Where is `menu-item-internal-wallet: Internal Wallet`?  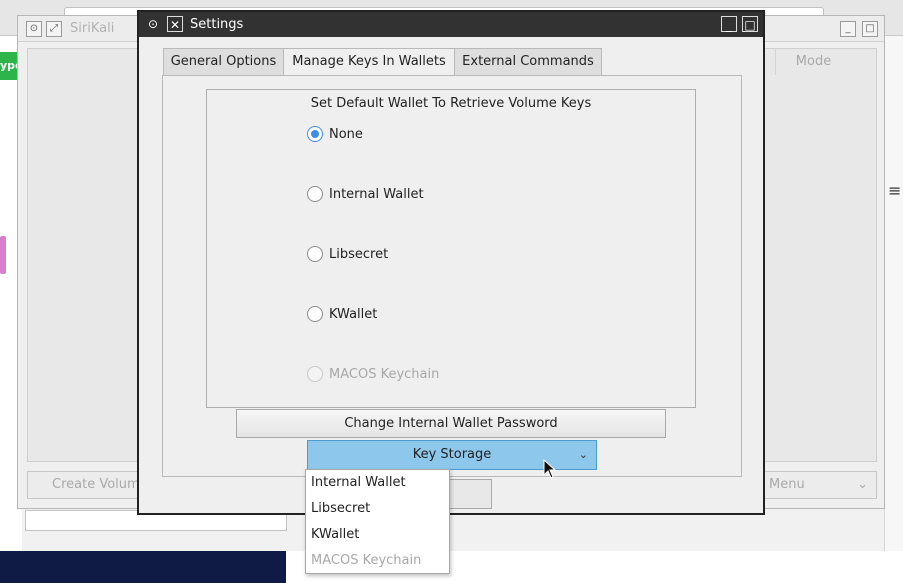 menu-item-internal-wallet: Internal Wallet is located at coordinates (377, 483).